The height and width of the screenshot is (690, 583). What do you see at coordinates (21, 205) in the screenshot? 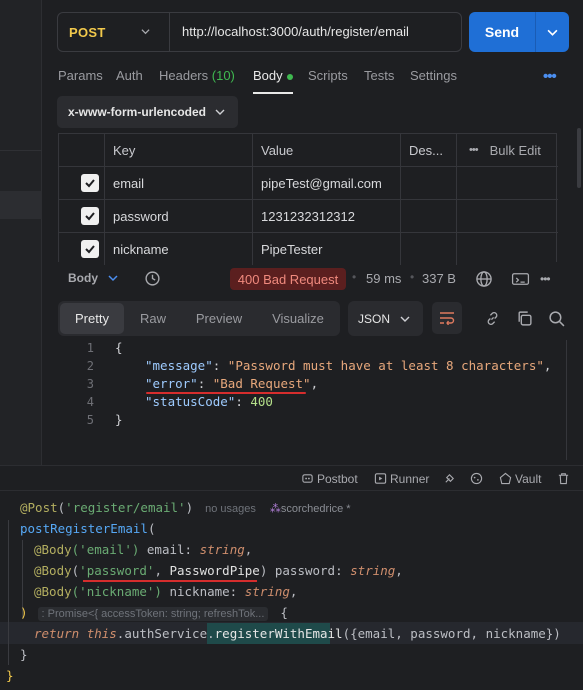
I see `side-panel-selected-item` at bounding box center [21, 205].